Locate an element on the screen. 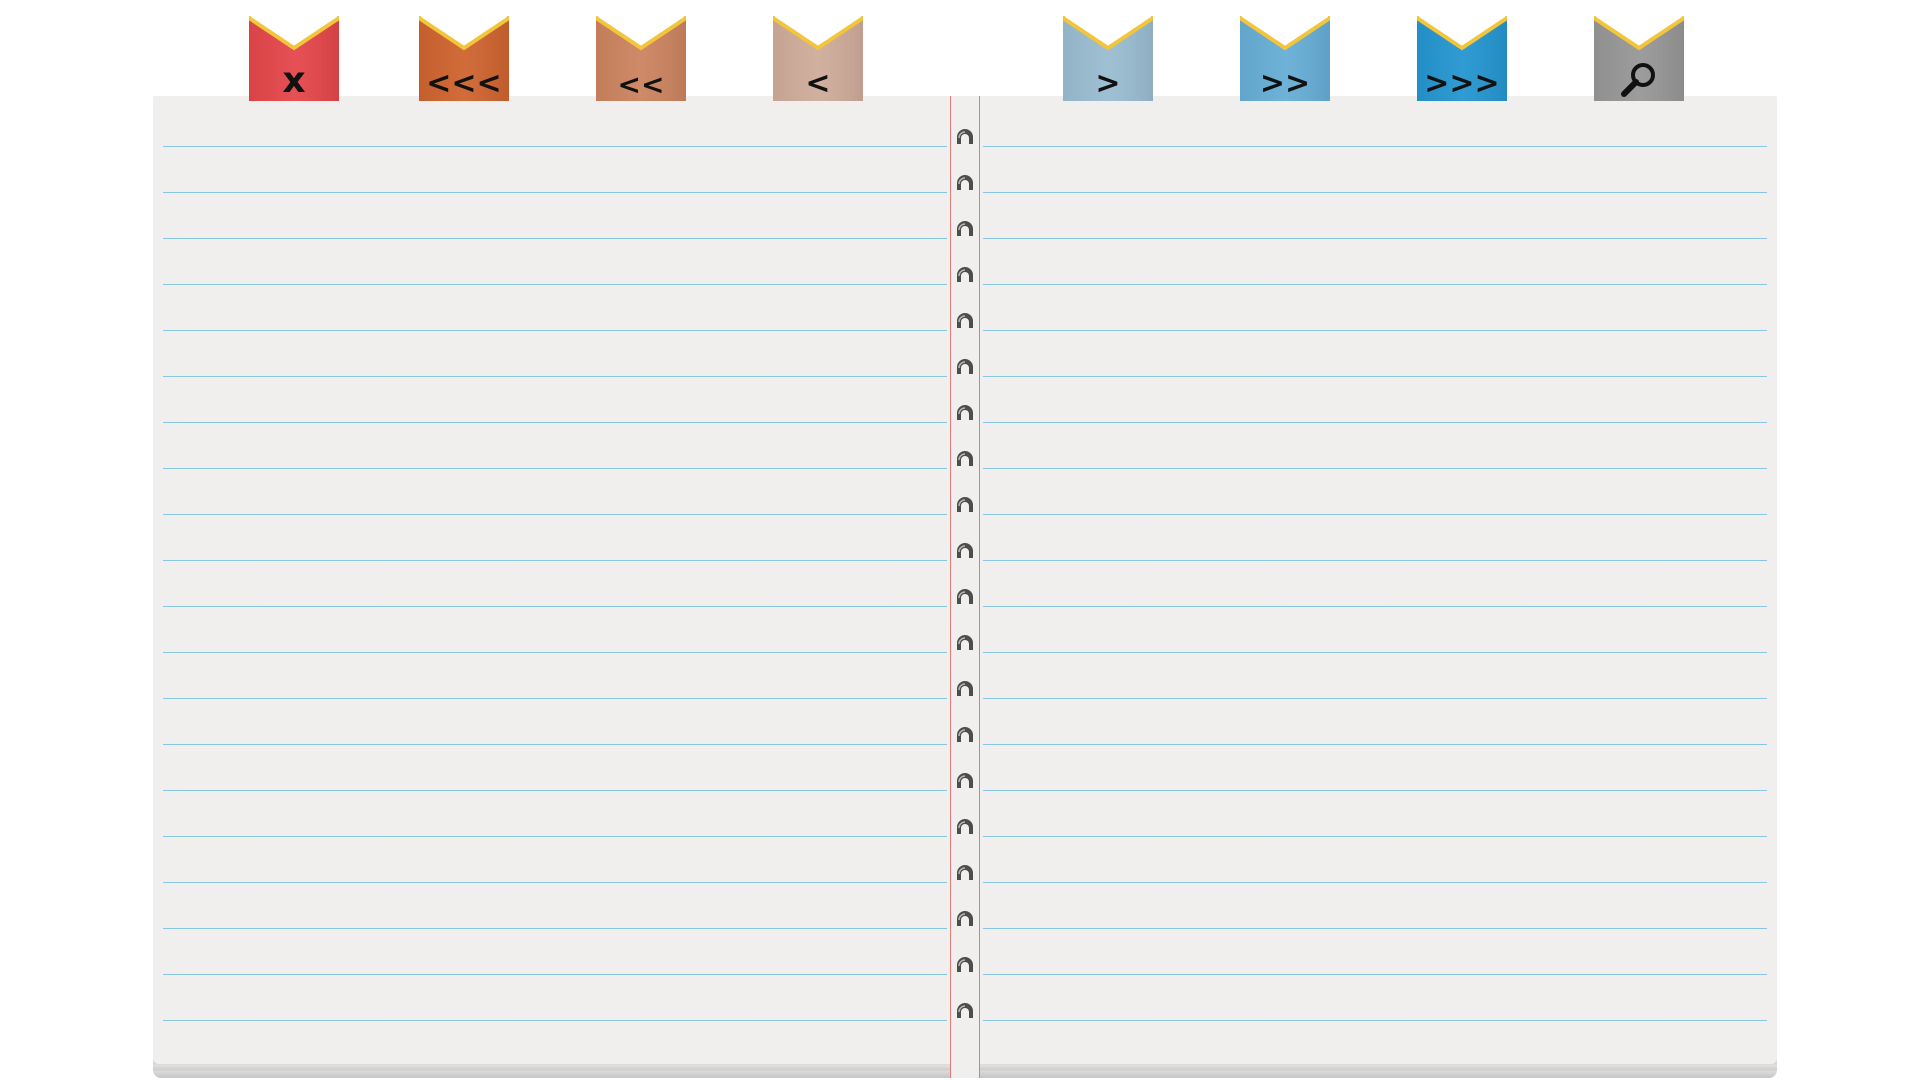 This screenshot has width=1920, height=1080. double-chevron-right-icon: >> is located at coordinates (1285, 83).